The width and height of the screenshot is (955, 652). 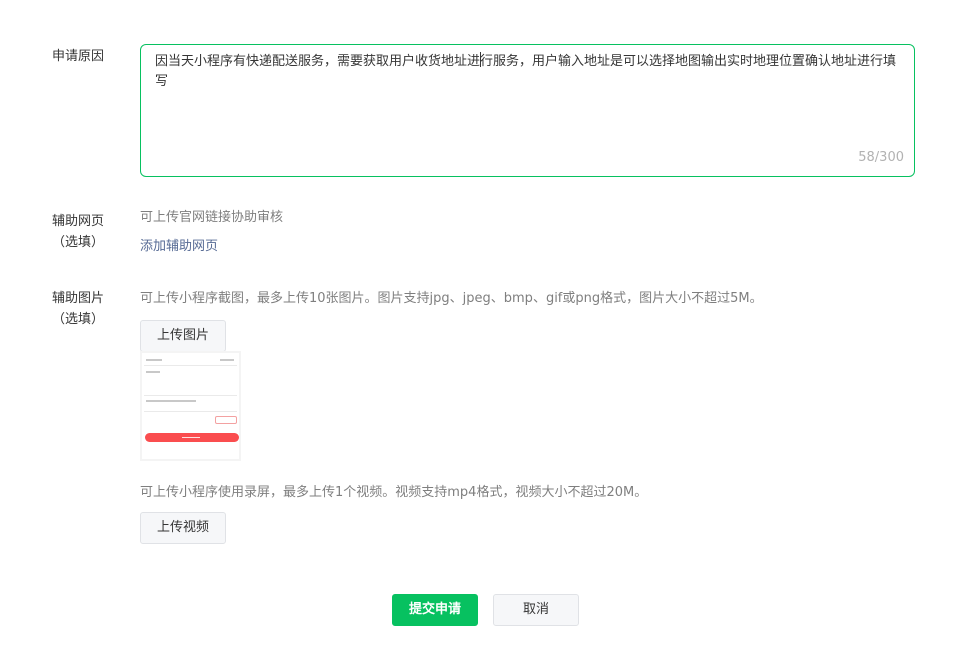 What do you see at coordinates (77, 56) in the screenshot?
I see `reason-label: 申请原因` at bounding box center [77, 56].